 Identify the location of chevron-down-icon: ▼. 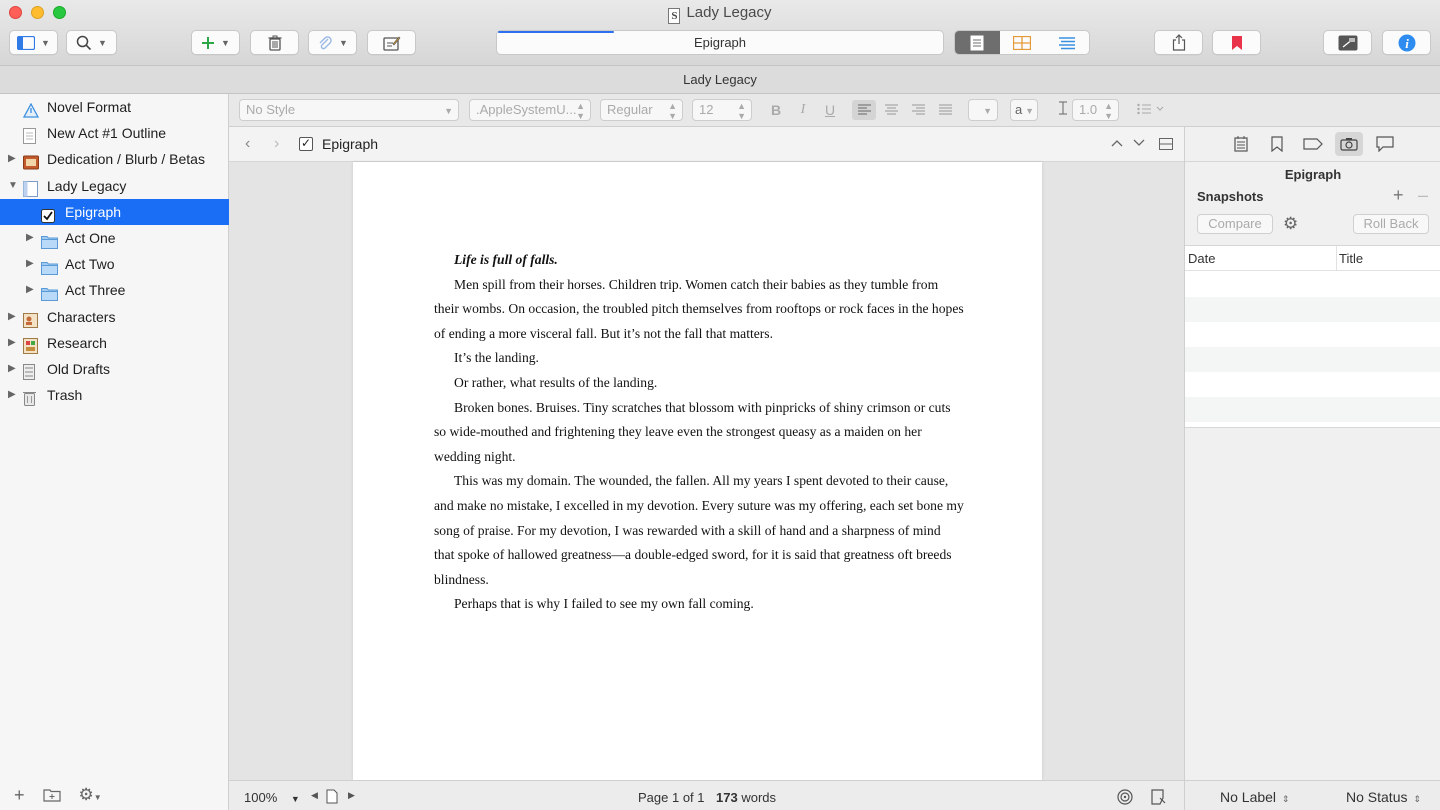
(448, 111).